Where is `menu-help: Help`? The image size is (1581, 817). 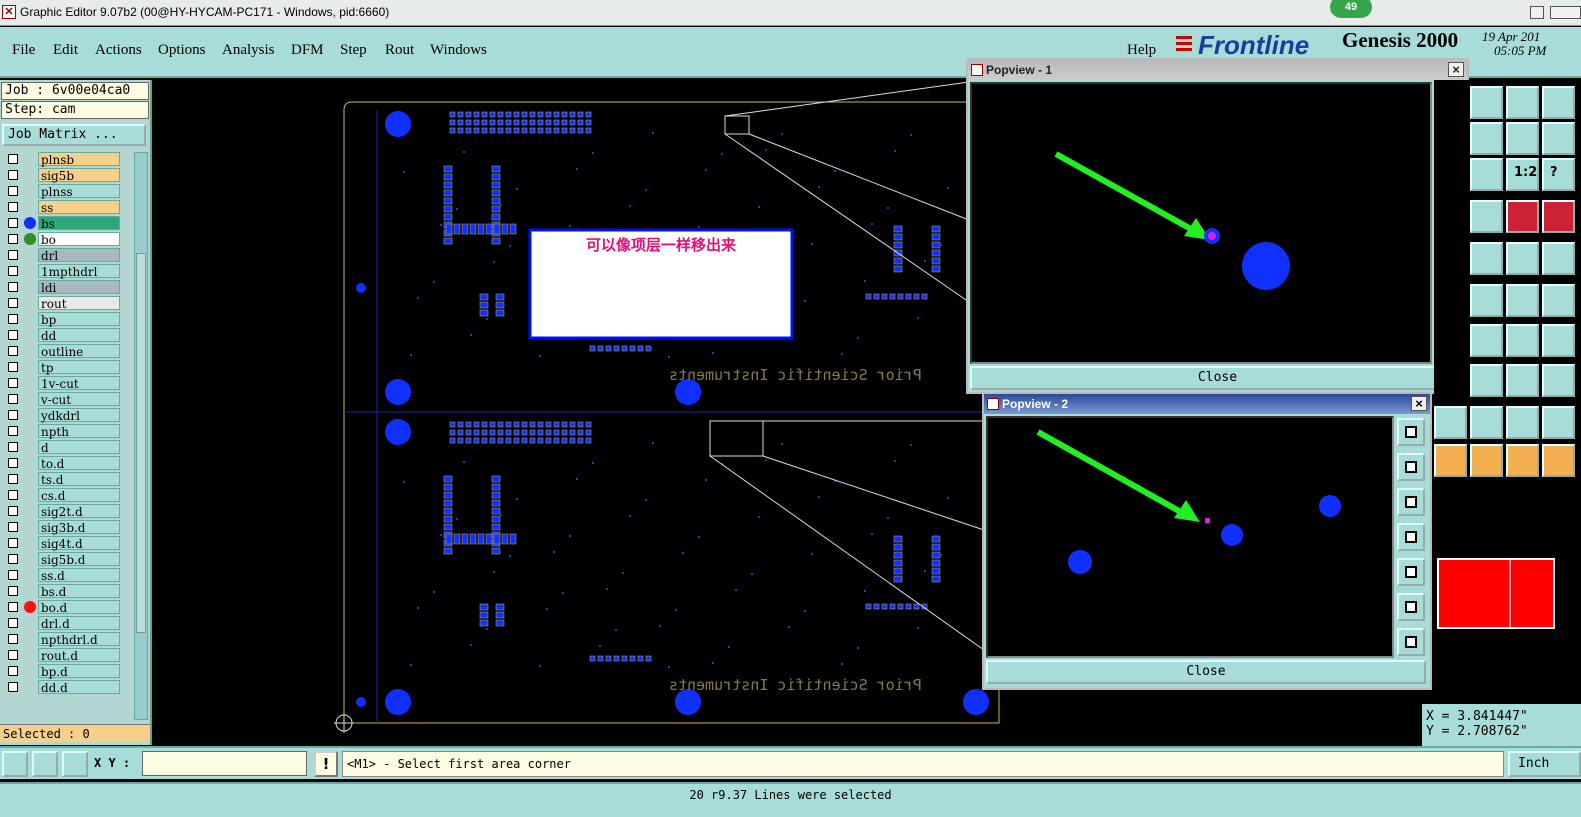
menu-help: Help is located at coordinates (1141, 50).